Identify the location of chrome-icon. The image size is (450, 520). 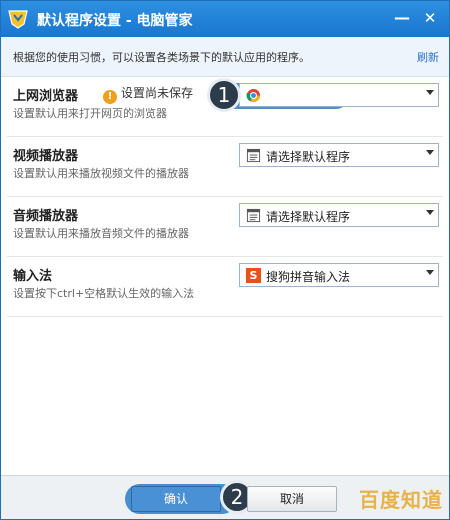
(253, 95).